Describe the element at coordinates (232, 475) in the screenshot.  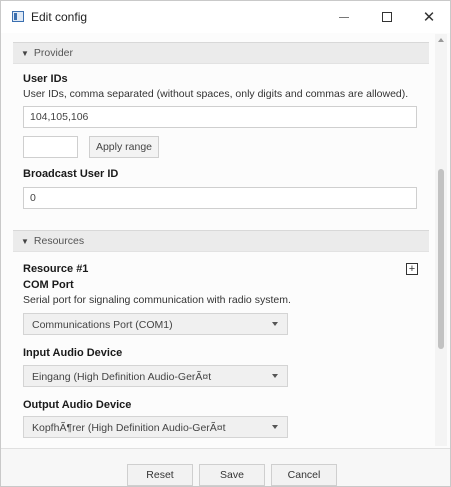
I see `save-button: Save` at that location.